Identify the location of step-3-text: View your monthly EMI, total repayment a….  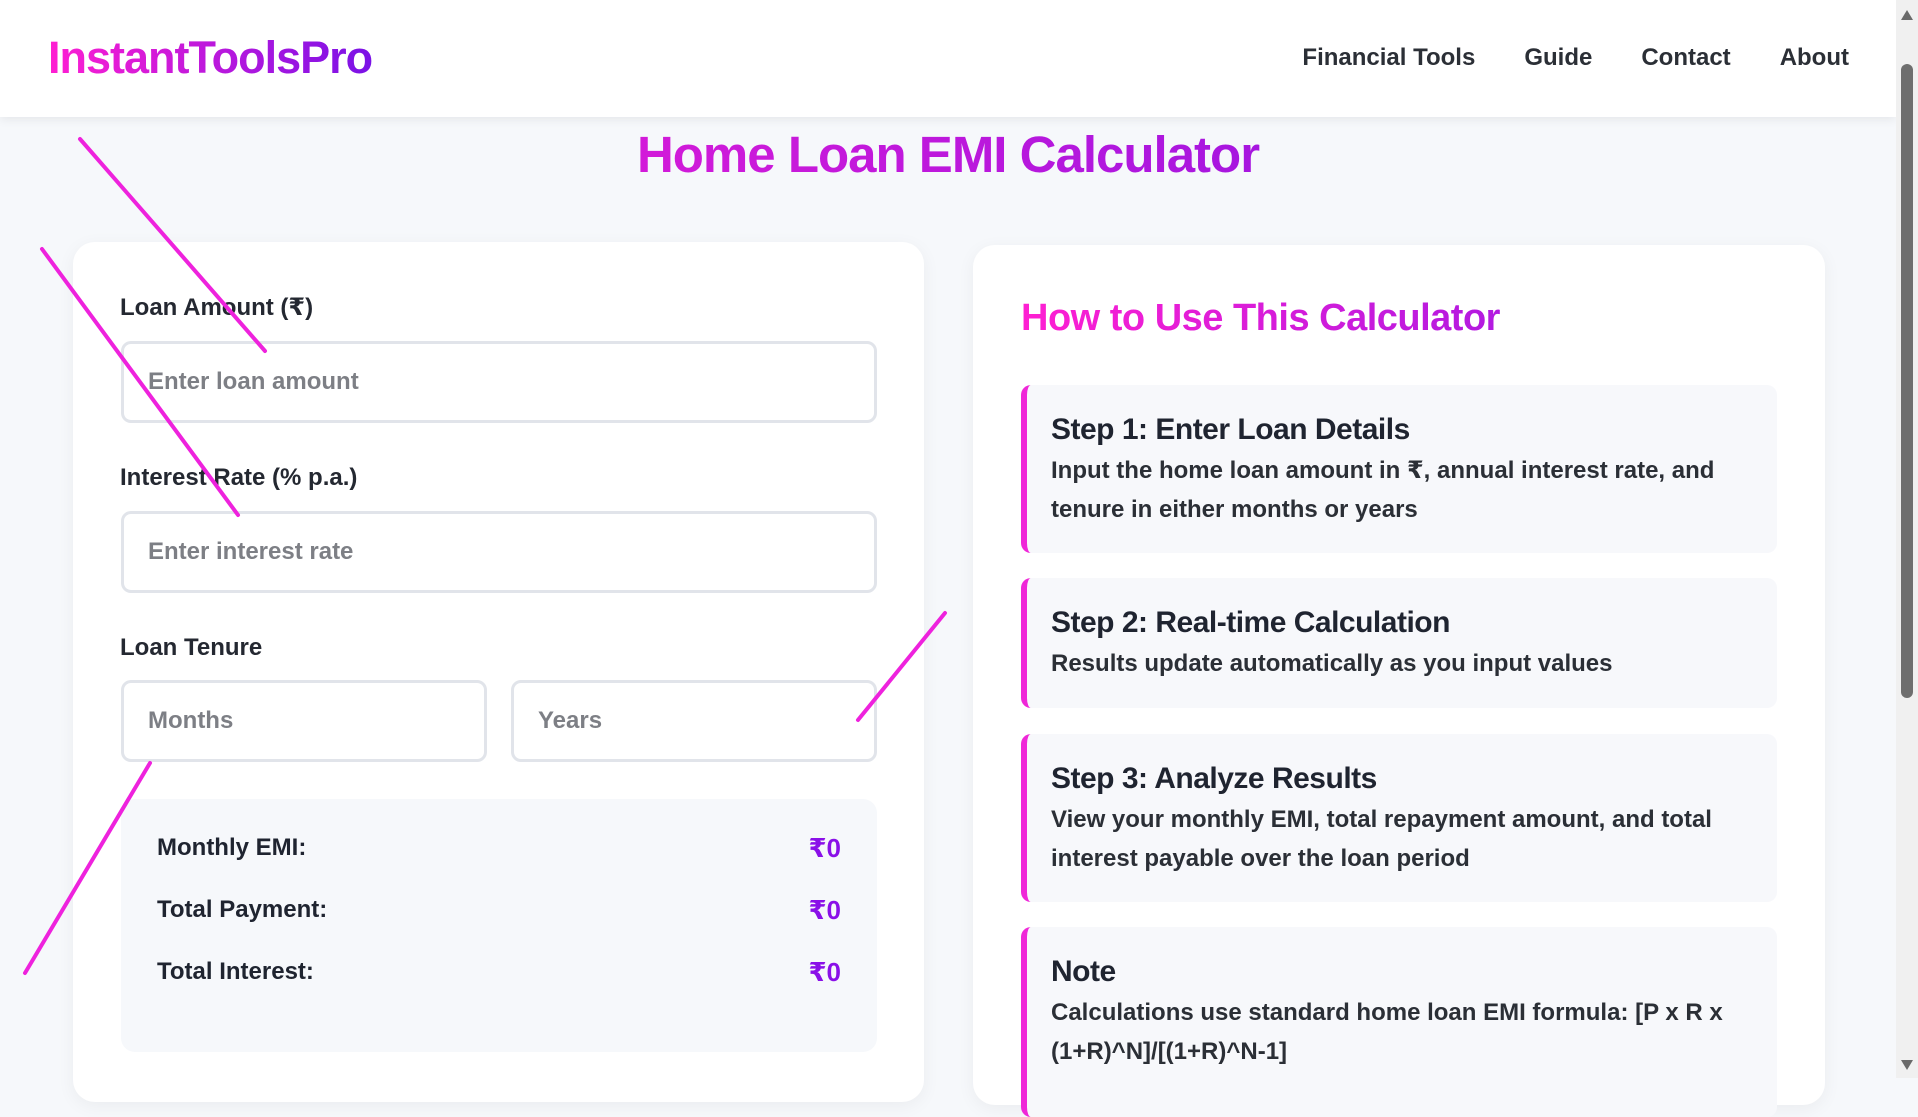
(1381, 839).